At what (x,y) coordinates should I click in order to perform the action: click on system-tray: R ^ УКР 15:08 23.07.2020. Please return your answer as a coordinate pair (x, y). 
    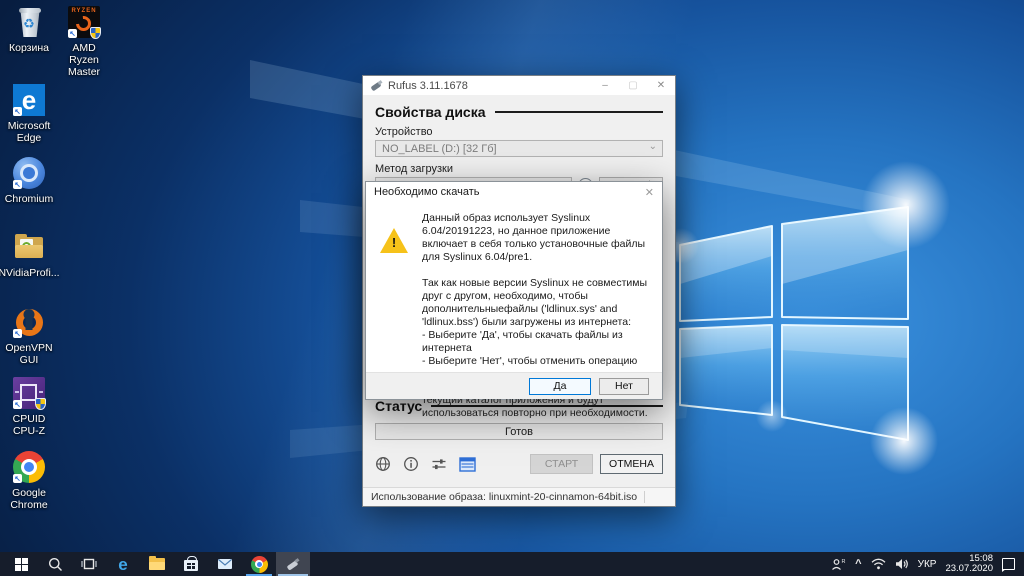
    Looking at the image, I should click on (927, 564).